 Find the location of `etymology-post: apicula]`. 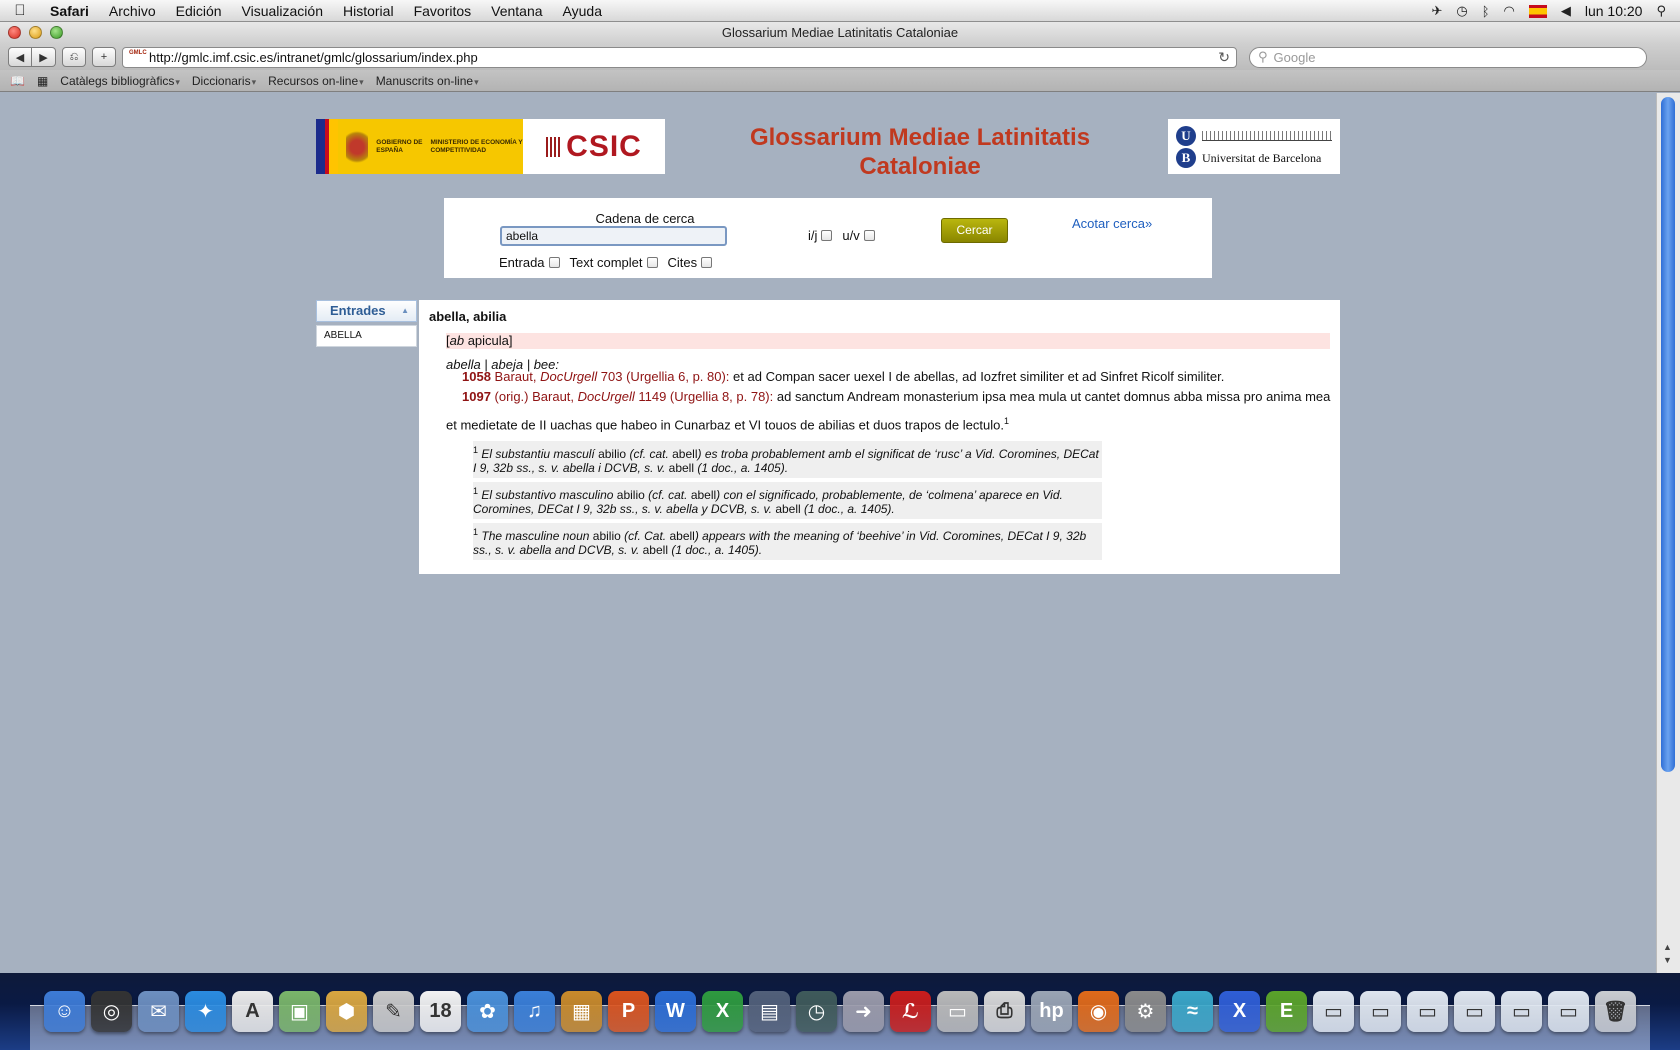

etymology-post: apicula] is located at coordinates (488, 340).